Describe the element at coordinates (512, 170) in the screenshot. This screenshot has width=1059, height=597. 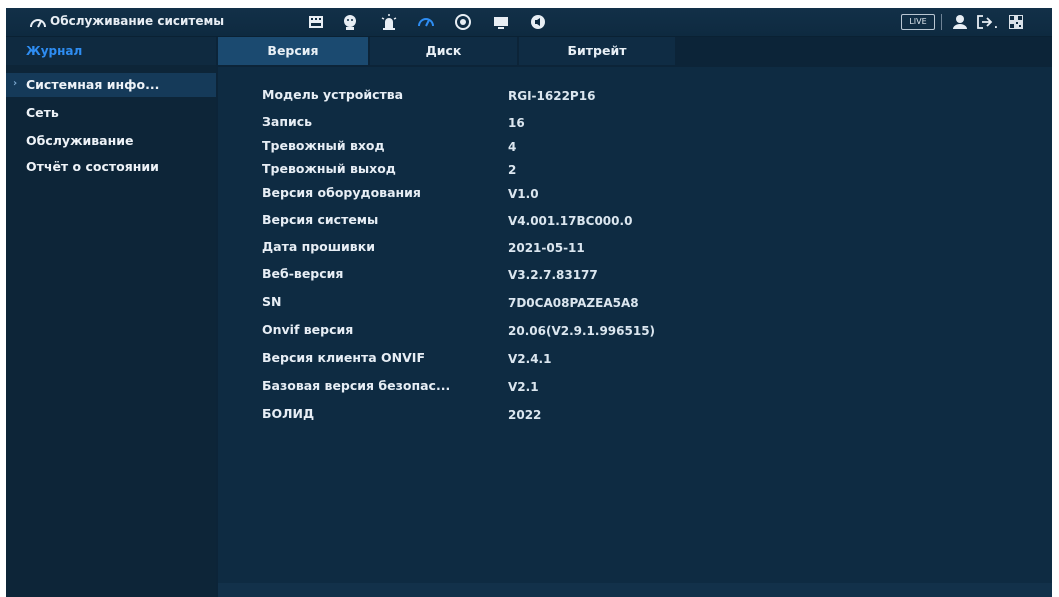
I see `info-value: 2` at that location.